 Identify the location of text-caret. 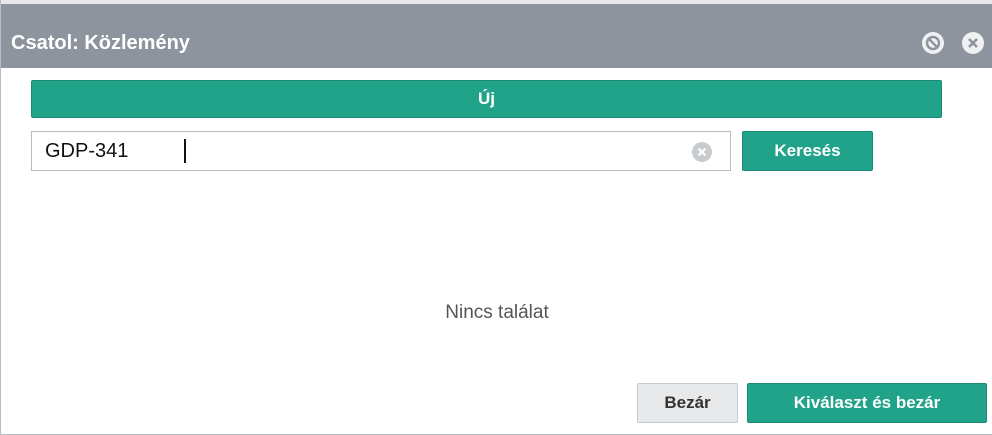
(185, 151).